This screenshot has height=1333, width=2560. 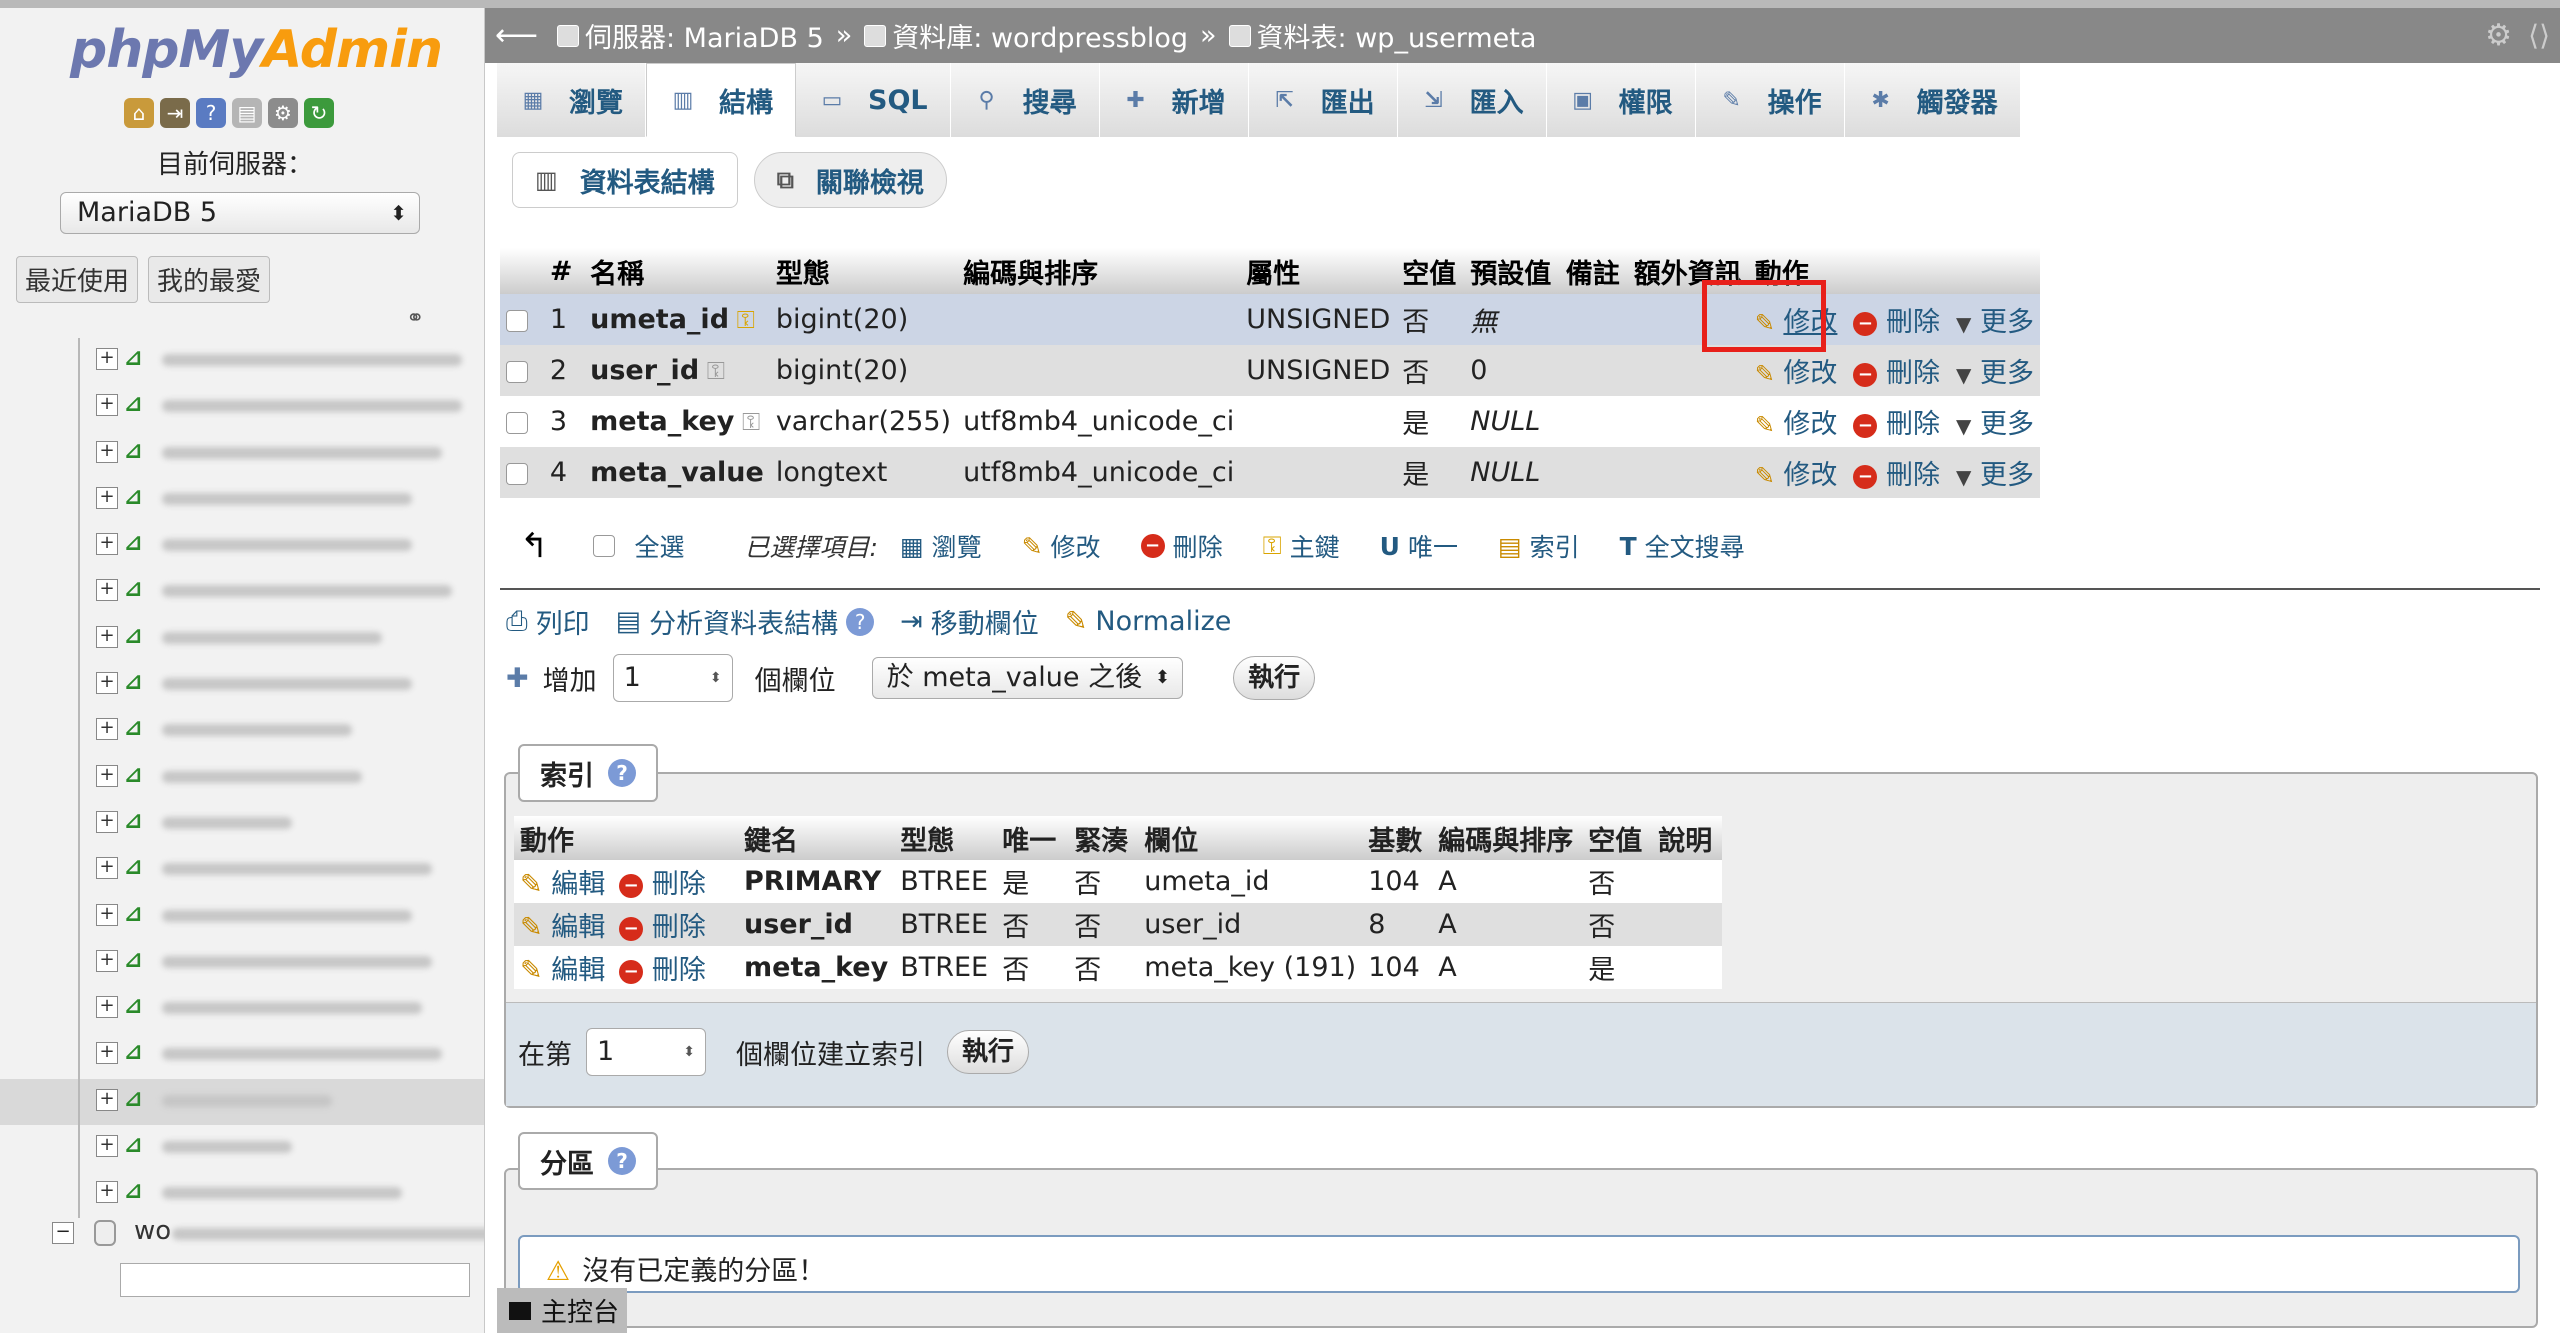 I want to click on tab-import: ⇲ 匯入, so click(x=1472, y=100).